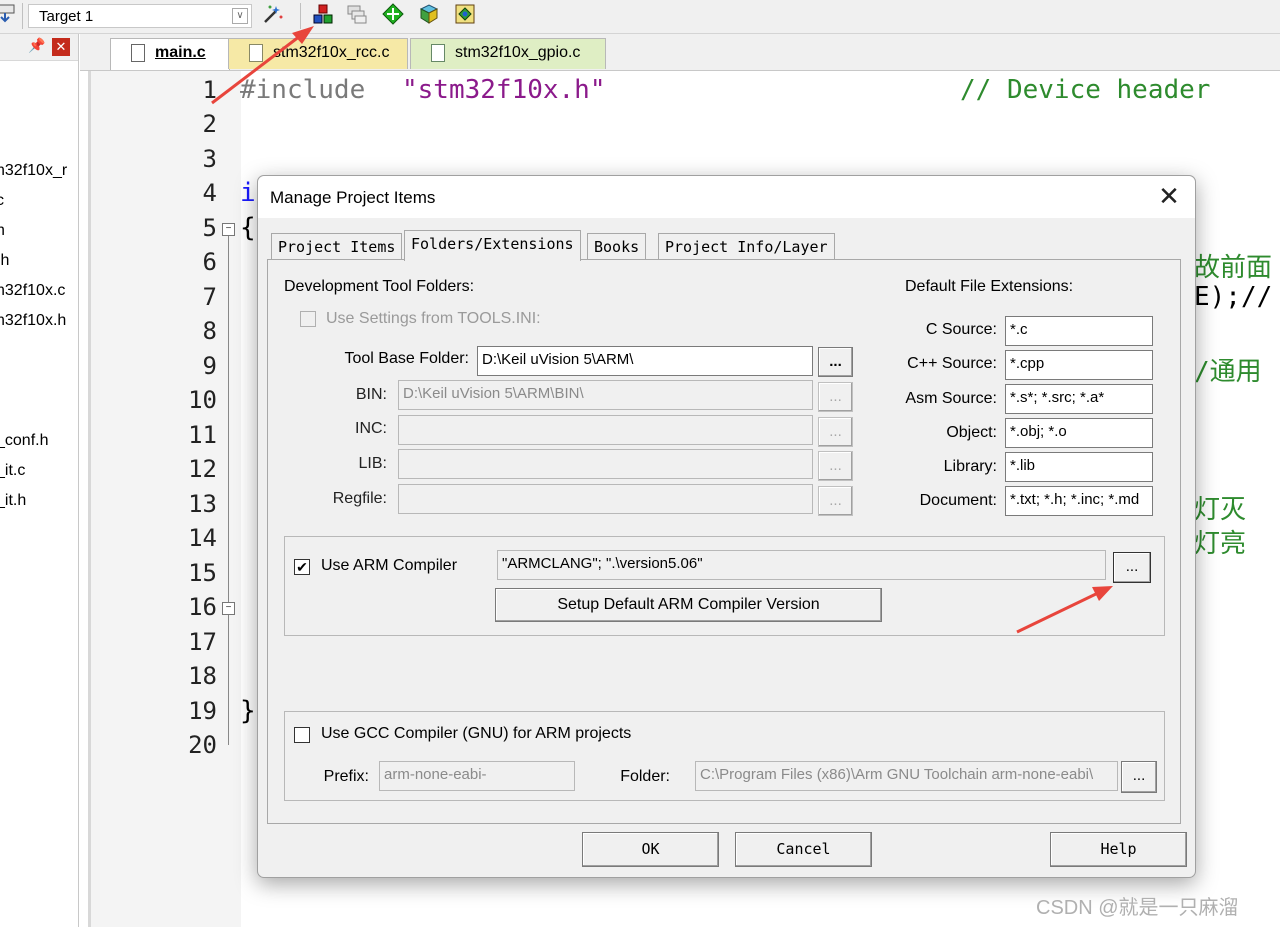 This screenshot has width=1280, height=927. I want to click on code-fragment: i, so click(248, 193).